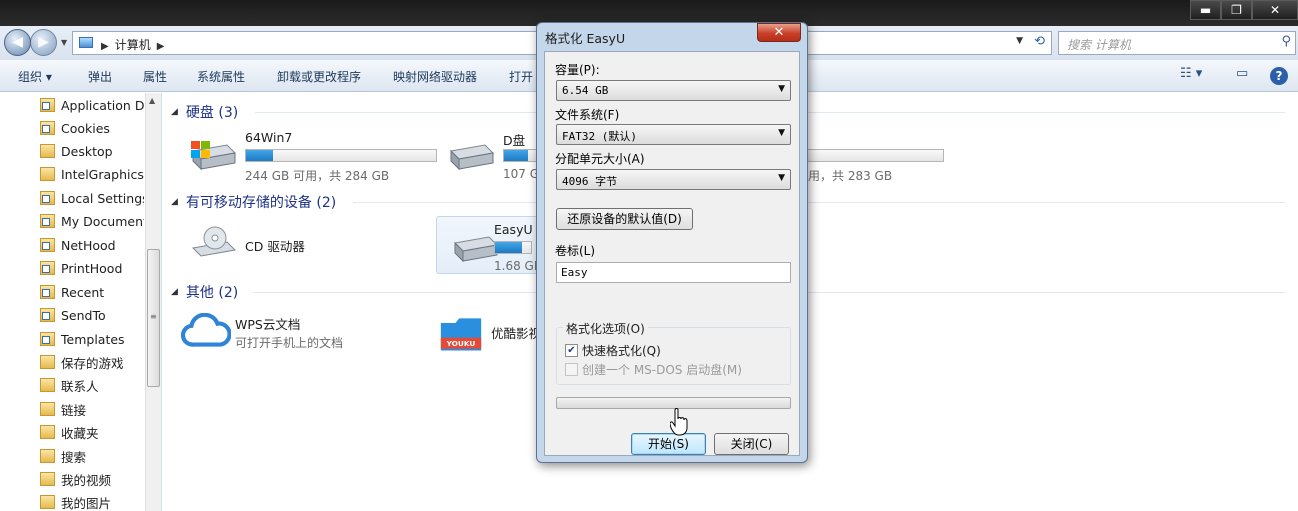  Describe the element at coordinates (86, 42) in the screenshot. I see `computer-icon` at that location.